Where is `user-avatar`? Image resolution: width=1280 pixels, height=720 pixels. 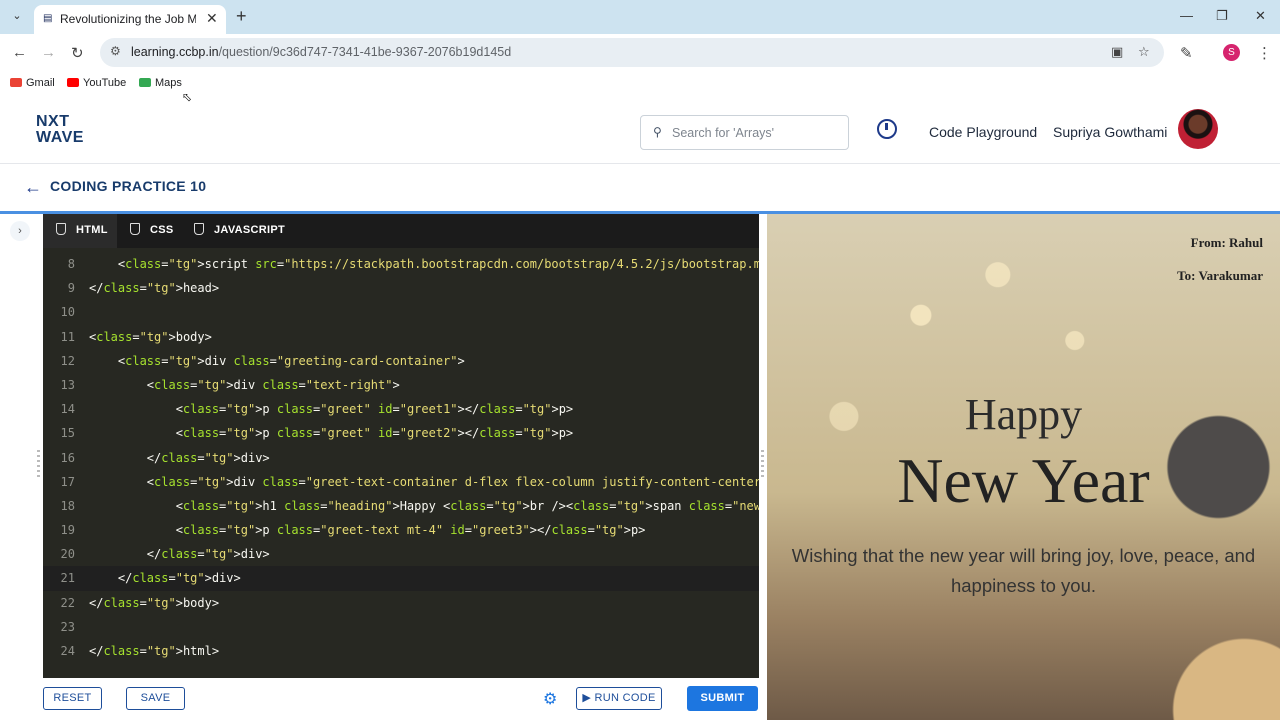
user-avatar is located at coordinates (1198, 129).